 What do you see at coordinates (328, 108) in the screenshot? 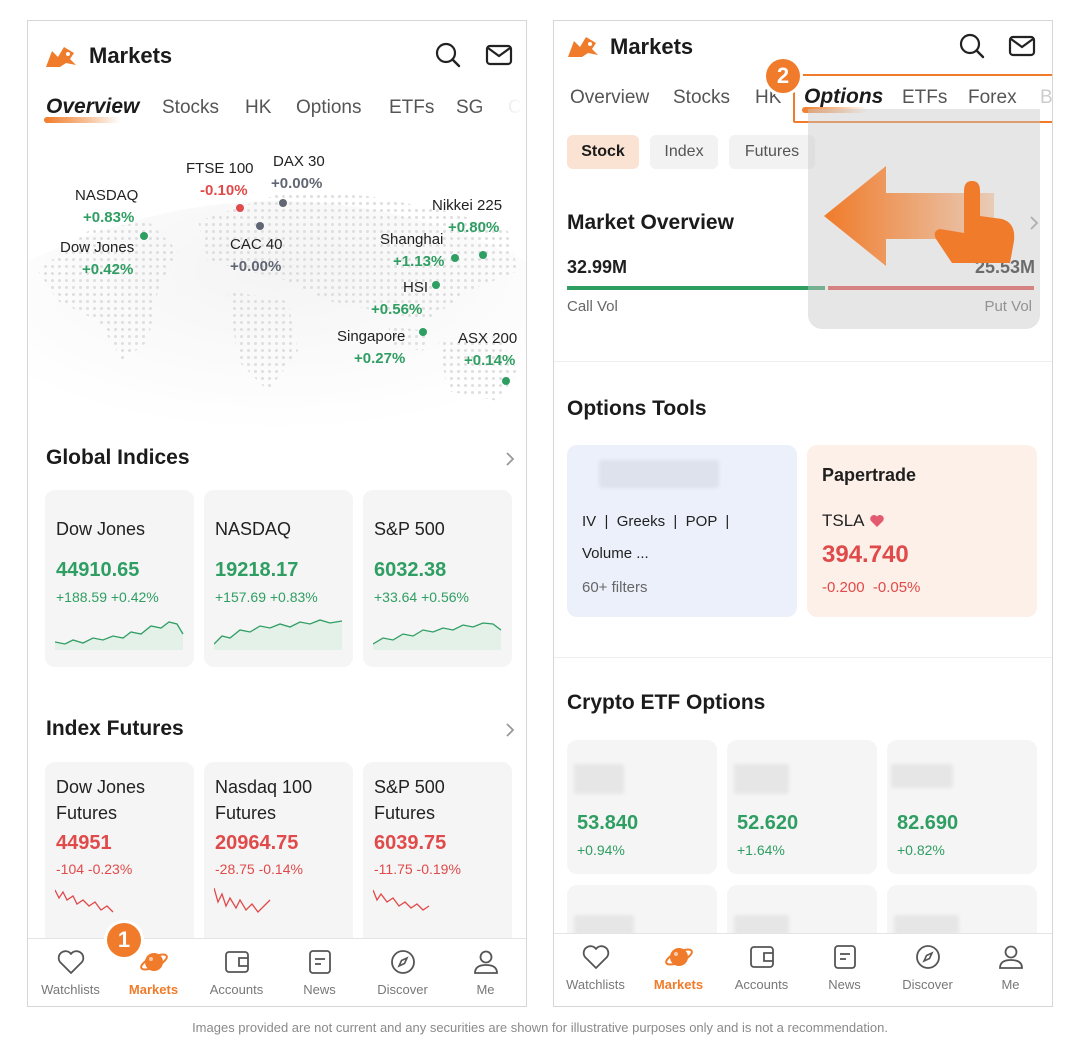
I see `tab-options: Options` at bounding box center [328, 108].